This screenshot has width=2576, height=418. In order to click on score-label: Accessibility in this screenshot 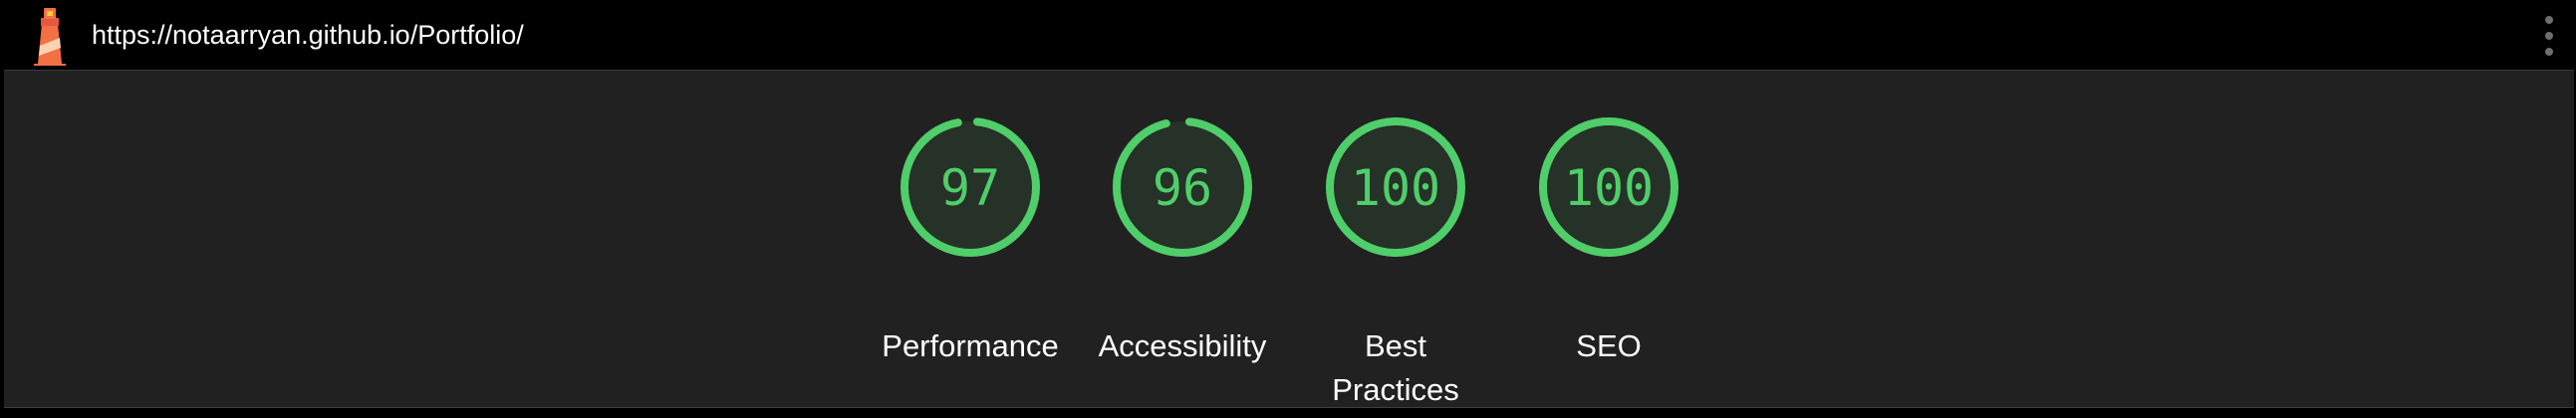, I will do `click(1182, 345)`.